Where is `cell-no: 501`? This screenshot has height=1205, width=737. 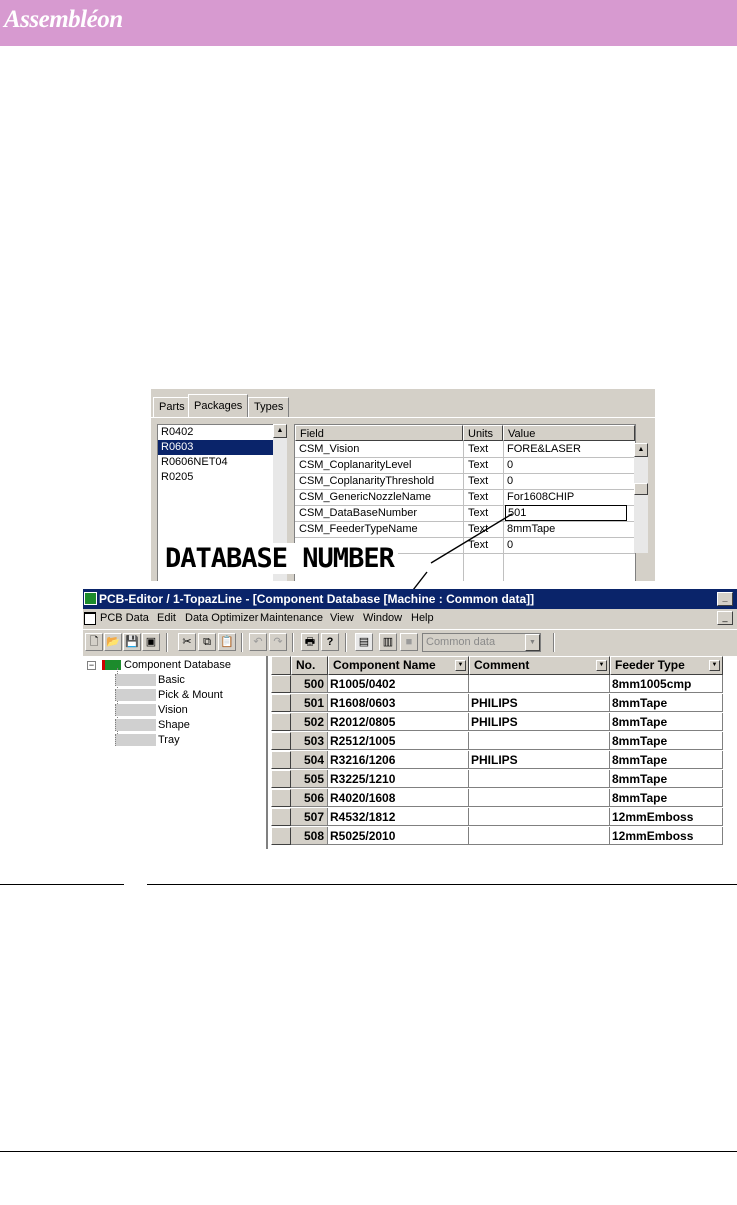
cell-no: 501 is located at coordinates (309, 703).